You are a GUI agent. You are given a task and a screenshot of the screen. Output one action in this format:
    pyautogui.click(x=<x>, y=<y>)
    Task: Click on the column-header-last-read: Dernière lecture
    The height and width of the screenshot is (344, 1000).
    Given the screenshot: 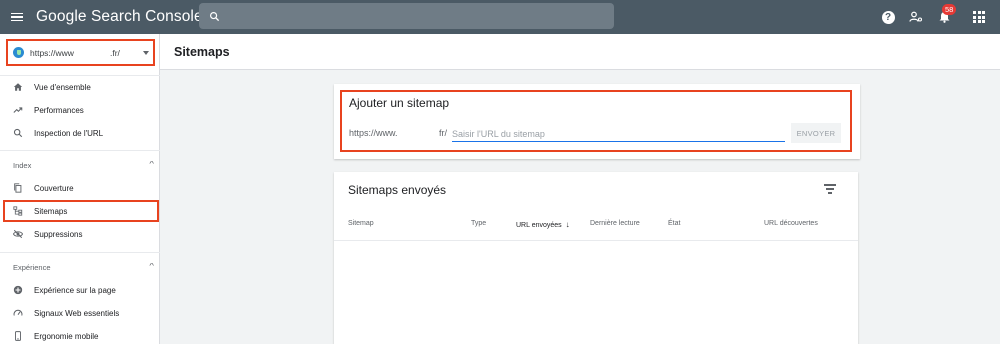 What is the action you would take?
    pyautogui.click(x=615, y=223)
    